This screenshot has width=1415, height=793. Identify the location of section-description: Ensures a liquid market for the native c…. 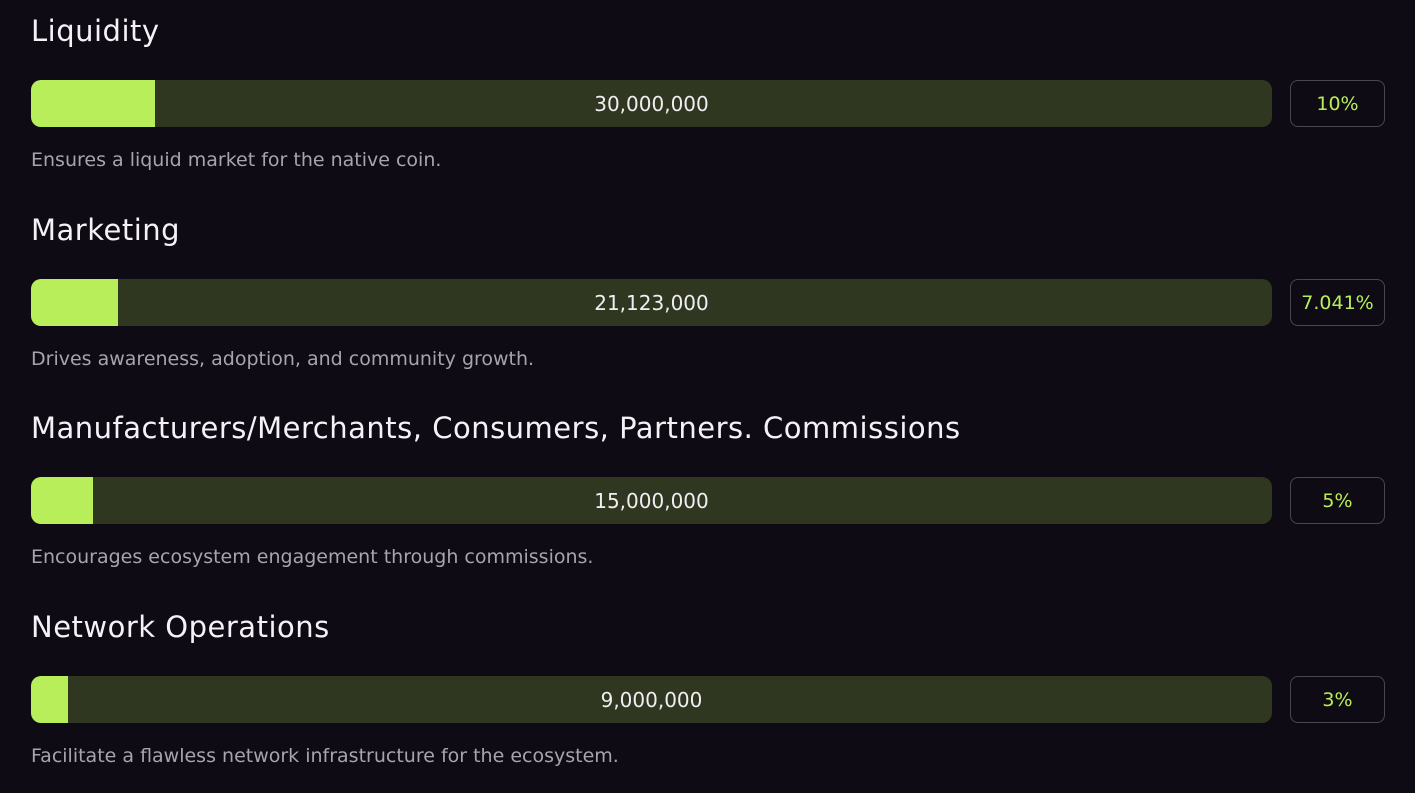
(236, 160).